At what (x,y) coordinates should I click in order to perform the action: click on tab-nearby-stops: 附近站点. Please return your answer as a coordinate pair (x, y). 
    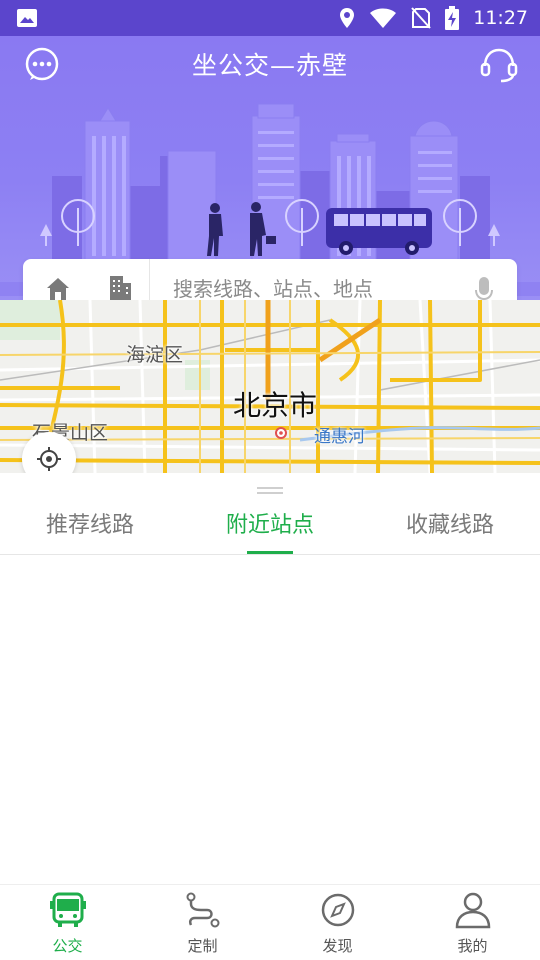
    Looking at the image, I should click on (270, 527).